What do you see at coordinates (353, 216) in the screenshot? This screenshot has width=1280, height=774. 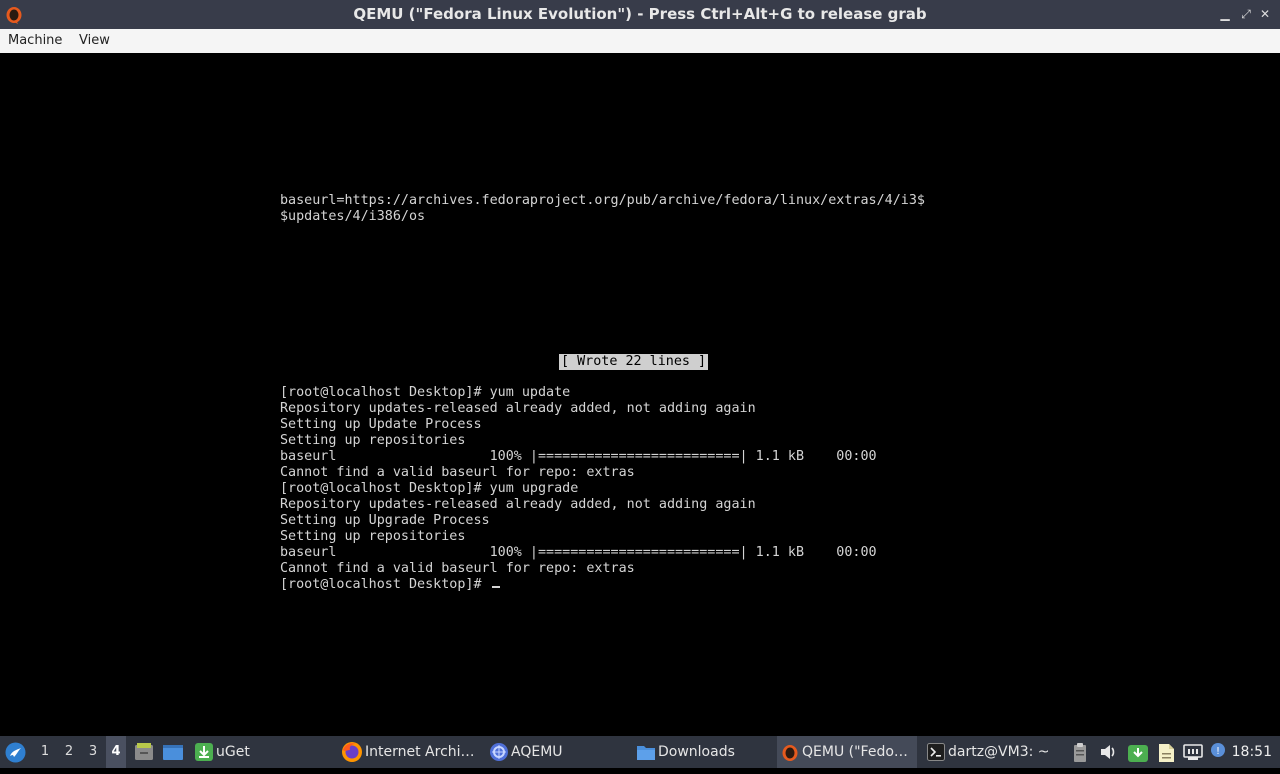 I see `terminal-line: $updates/4/i386/os` at bounding box center [353, 216].